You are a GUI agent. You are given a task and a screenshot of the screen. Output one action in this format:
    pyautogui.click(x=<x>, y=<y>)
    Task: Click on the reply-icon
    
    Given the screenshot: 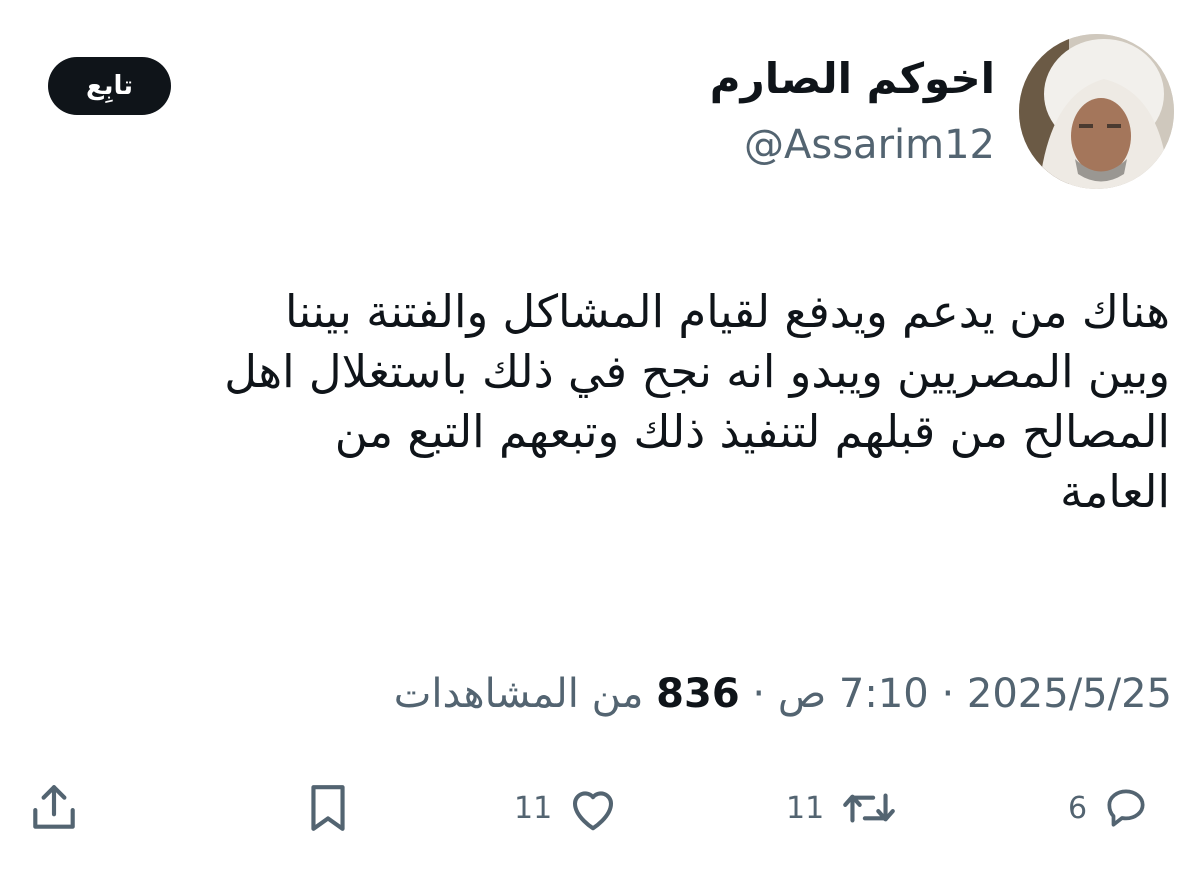 What is the action you would take?
    pyautogui.click(x=1126, y=808)
    